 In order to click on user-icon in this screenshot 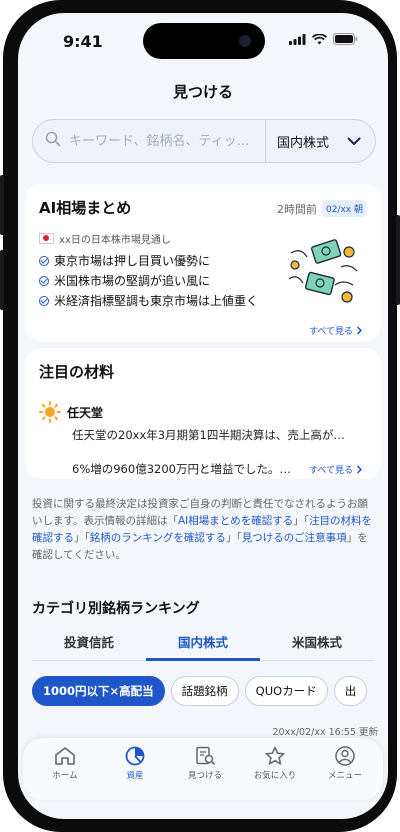, I will do `click(345, 756)`.